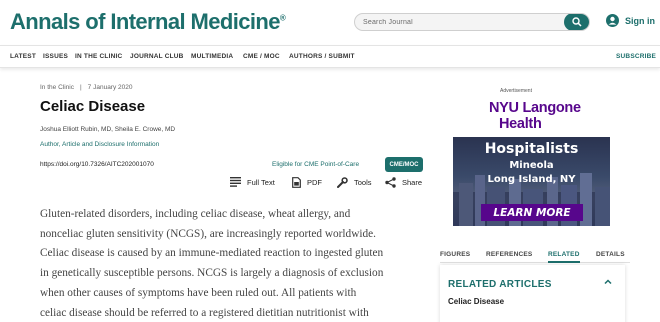  What do you see at coordinates (476, 301) in the screenshot?
I see `related-article-link: Celiac Disease` at bounding box center [476, 301].